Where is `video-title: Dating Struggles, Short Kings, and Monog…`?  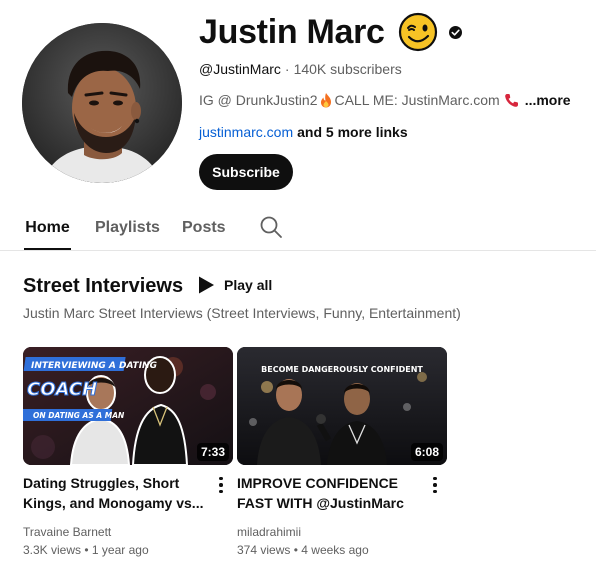 video-title: Dating Struggles, Short Kings, and Monog… is located at coordinates (114, 493).